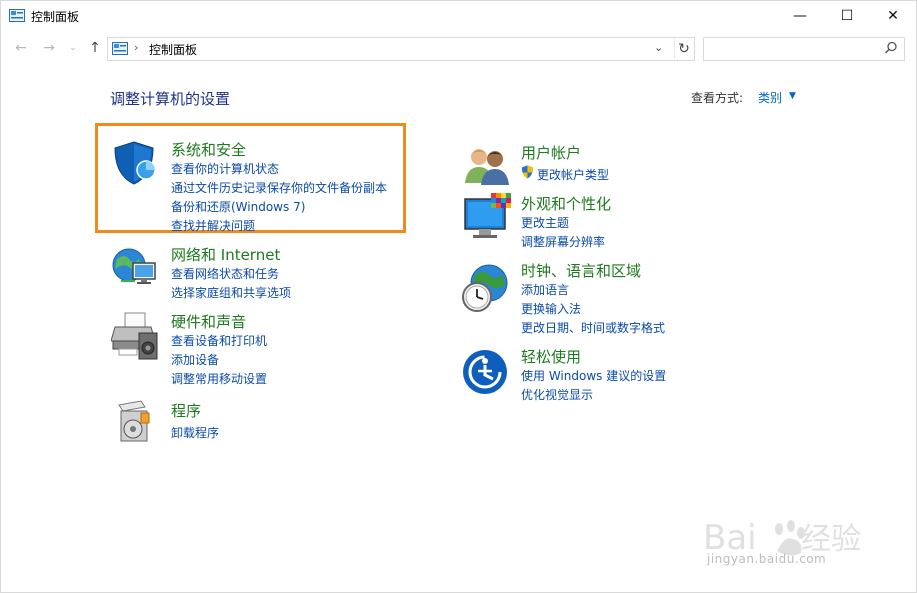 The width and height of the screenshot is (917, 593). Describe the element at coordinates (458, 16) in the screenshot. I see `title-bar: 控制面板 — ☐ ✕` at that location.